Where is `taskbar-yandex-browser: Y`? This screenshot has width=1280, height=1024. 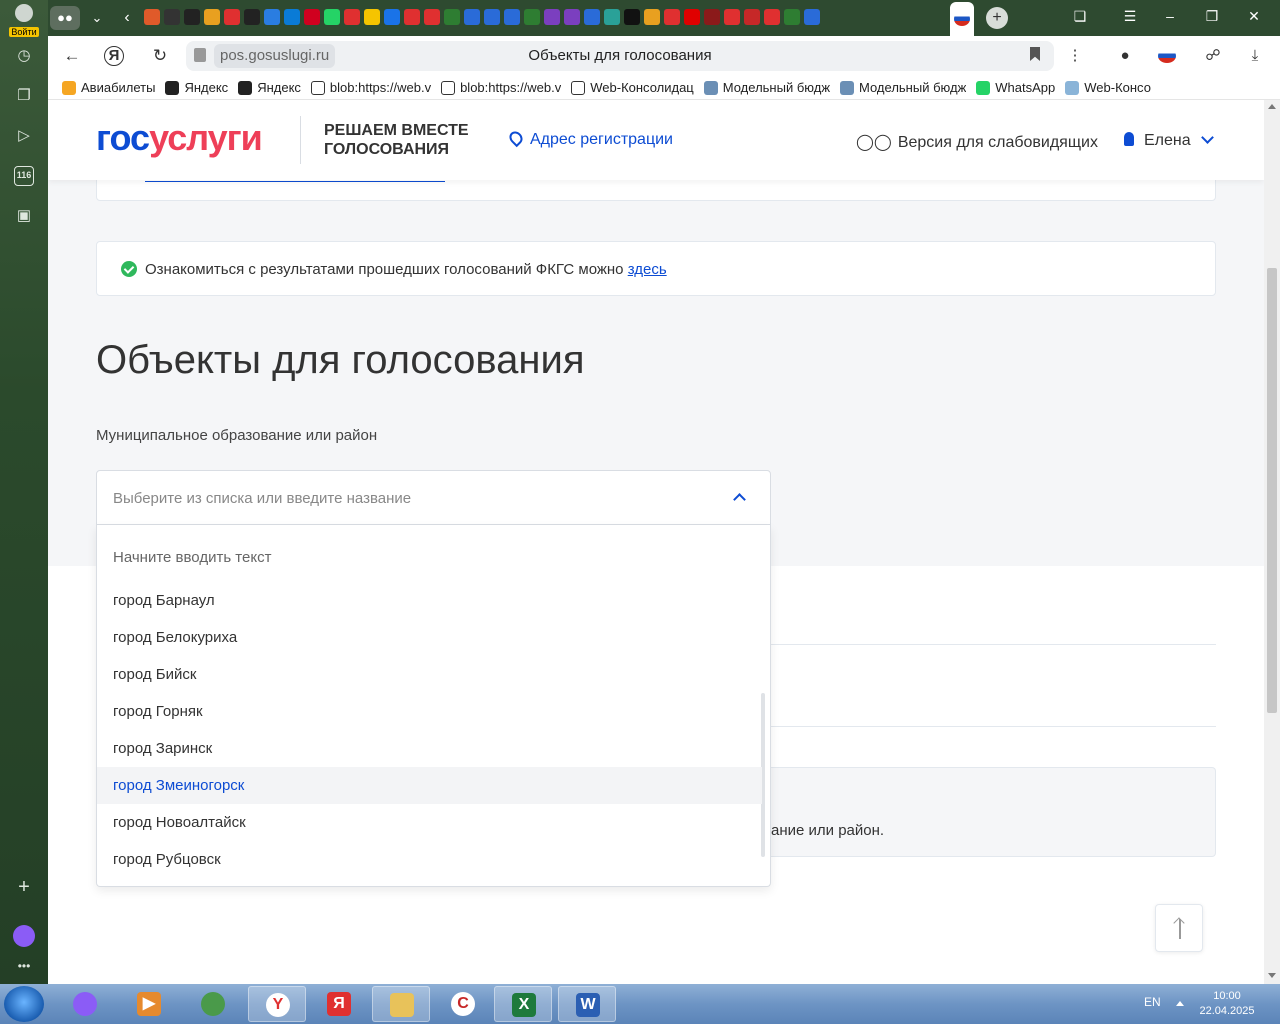
taskbar-yandex-browser: Y is located at coordinates (277, 1004).